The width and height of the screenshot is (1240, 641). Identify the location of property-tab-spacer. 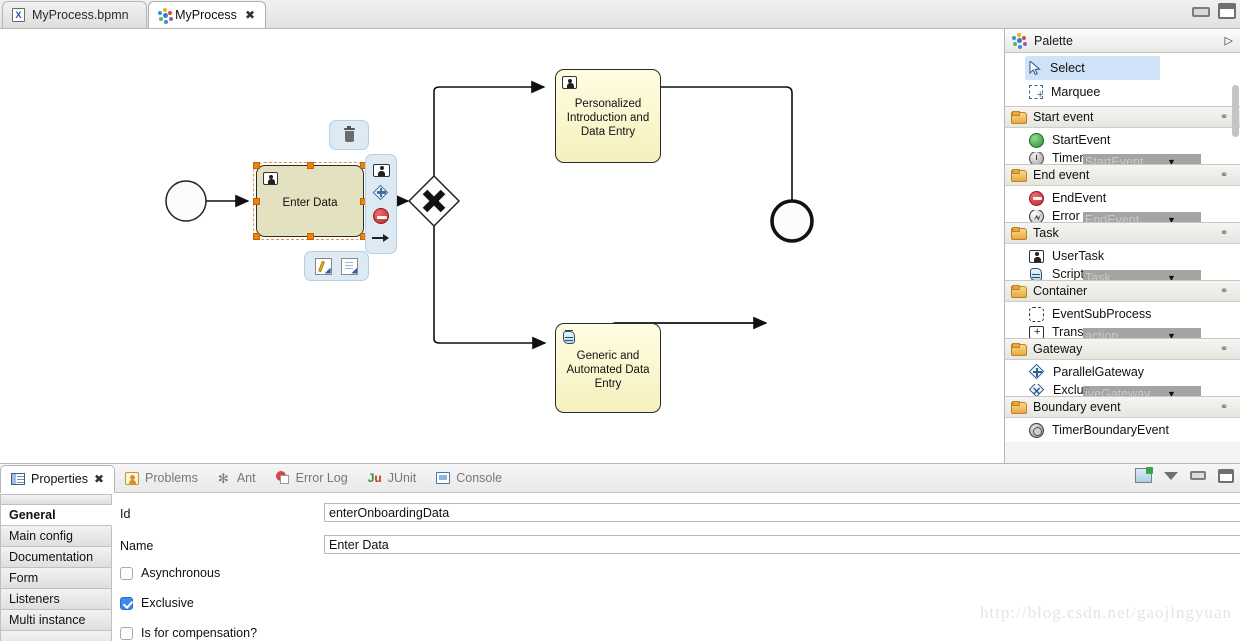
(56, 499).